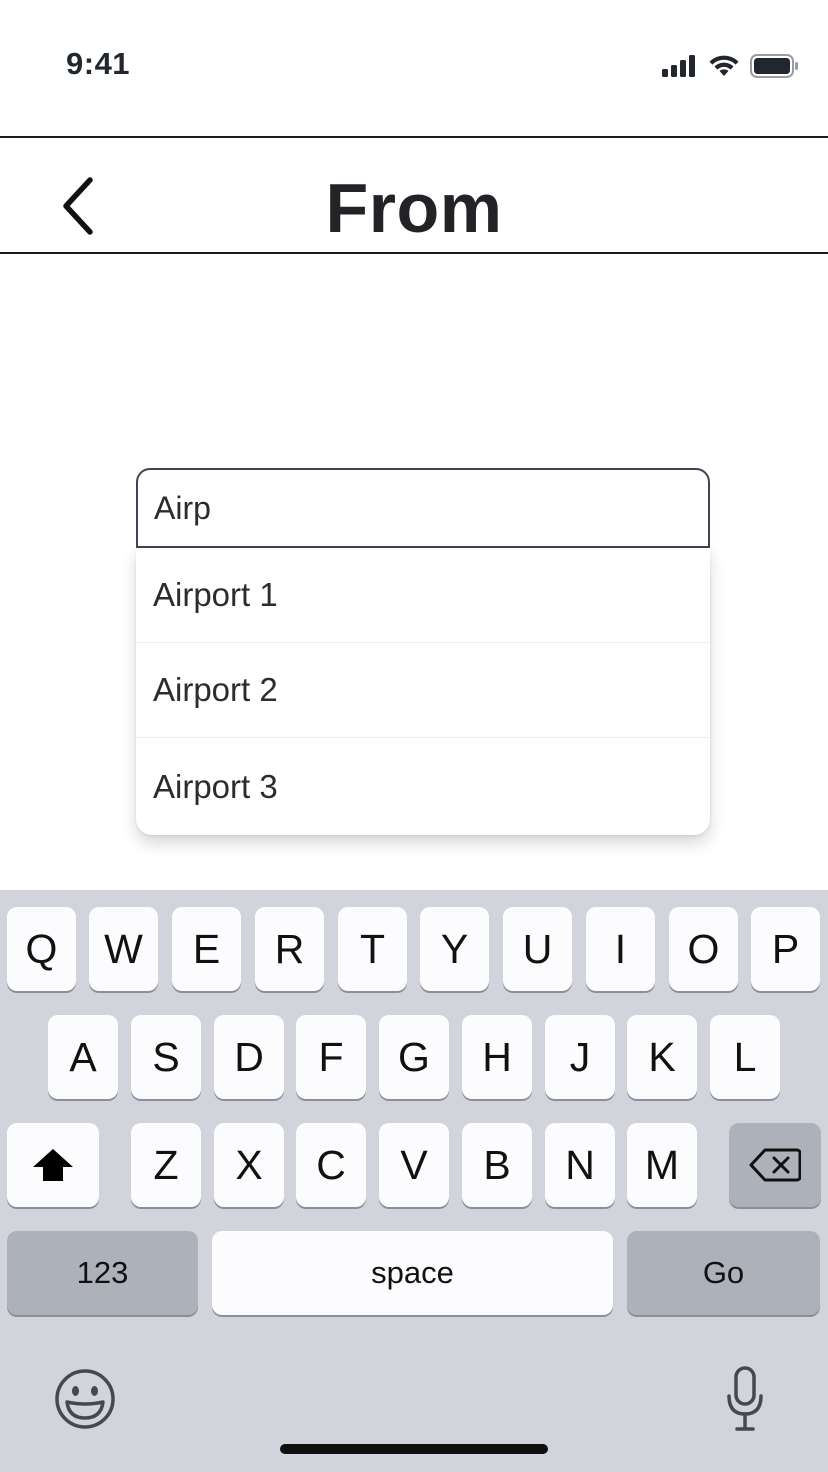 This screenshot has width=828, height=1472. What do you see at coordinates (497, 1165) in the screenshot?
I see `key-b: B` at bounding box center [497, 1165].